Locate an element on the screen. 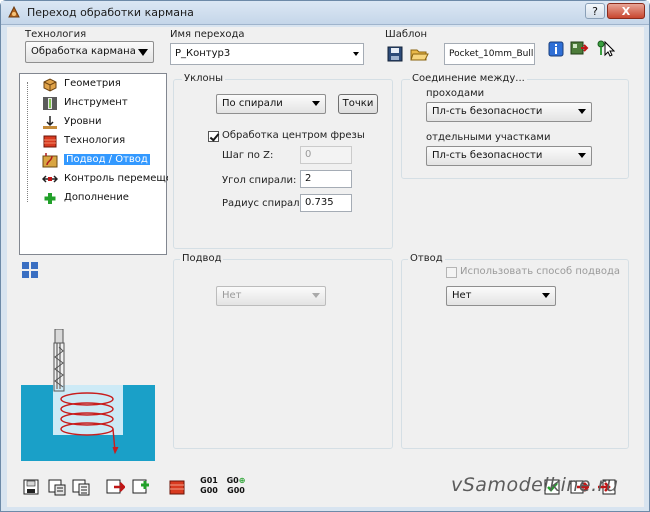 The height and width of the screenshot is (512, 650). title-bar: Переход обработки кармана ? X is located at coordinates (325, 13).